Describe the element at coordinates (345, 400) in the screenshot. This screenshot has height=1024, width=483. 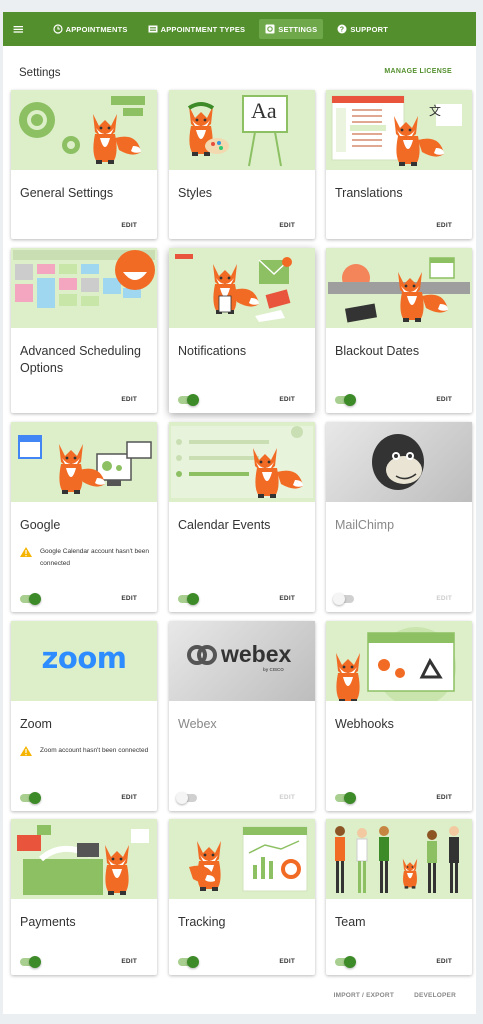
I see `blackout-dates-toggle` at that location.